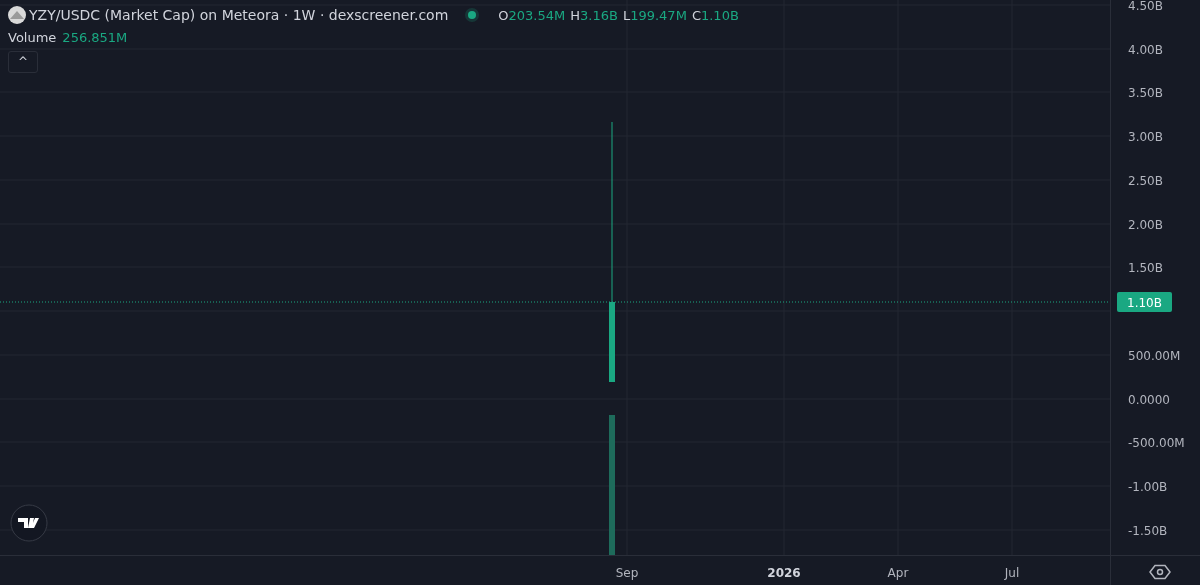 This screenshot has width=1200, height=585. I want to click on ohlc-label: C, so click(696, 15).